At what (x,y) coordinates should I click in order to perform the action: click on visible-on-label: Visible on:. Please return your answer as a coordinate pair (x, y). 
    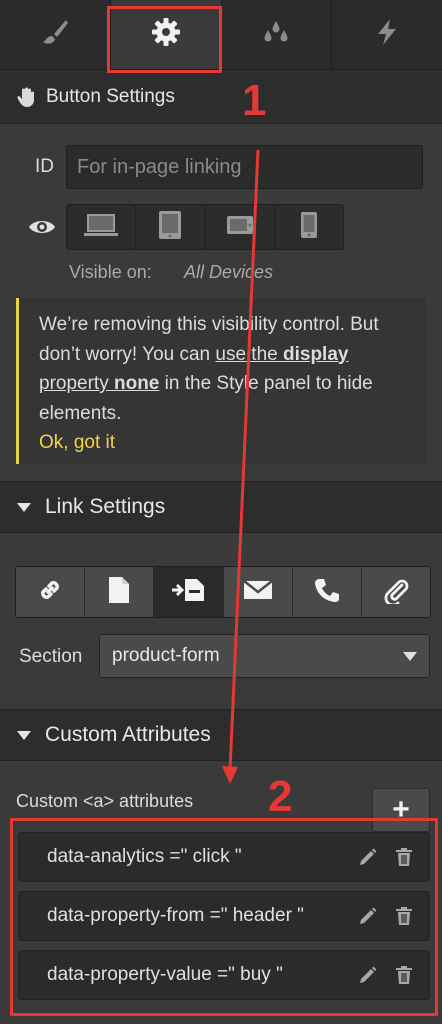
    Looking at the image, I should click on (110, 272).